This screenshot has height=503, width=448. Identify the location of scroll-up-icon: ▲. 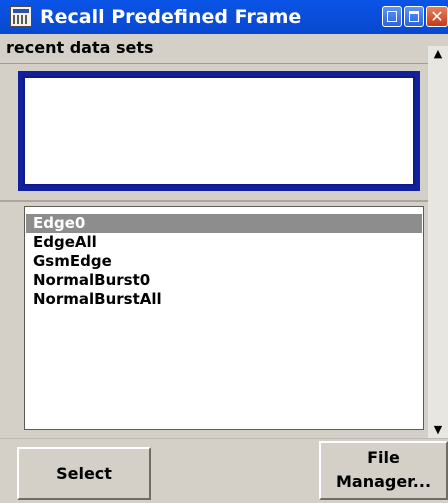
(438, 54).